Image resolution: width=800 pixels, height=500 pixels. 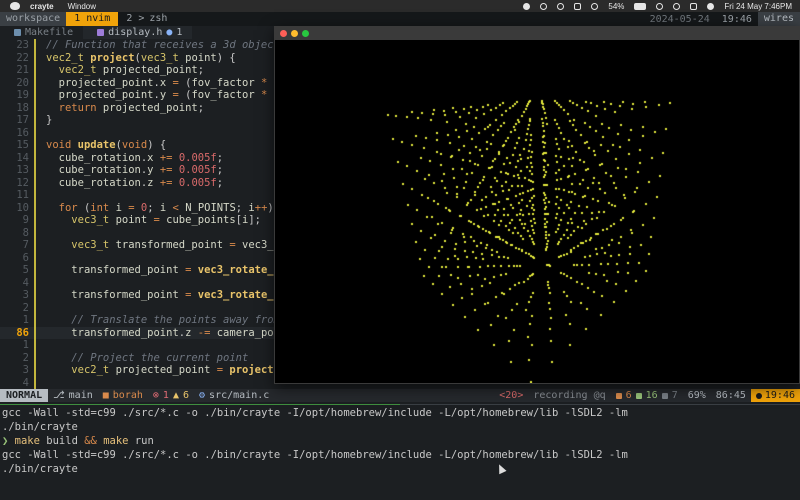 What do you see at coordinates (758, 6) in the screenshot?
I see `menu-clock: Fri 24 May 7:46PM` at bounding box center [758, 6].